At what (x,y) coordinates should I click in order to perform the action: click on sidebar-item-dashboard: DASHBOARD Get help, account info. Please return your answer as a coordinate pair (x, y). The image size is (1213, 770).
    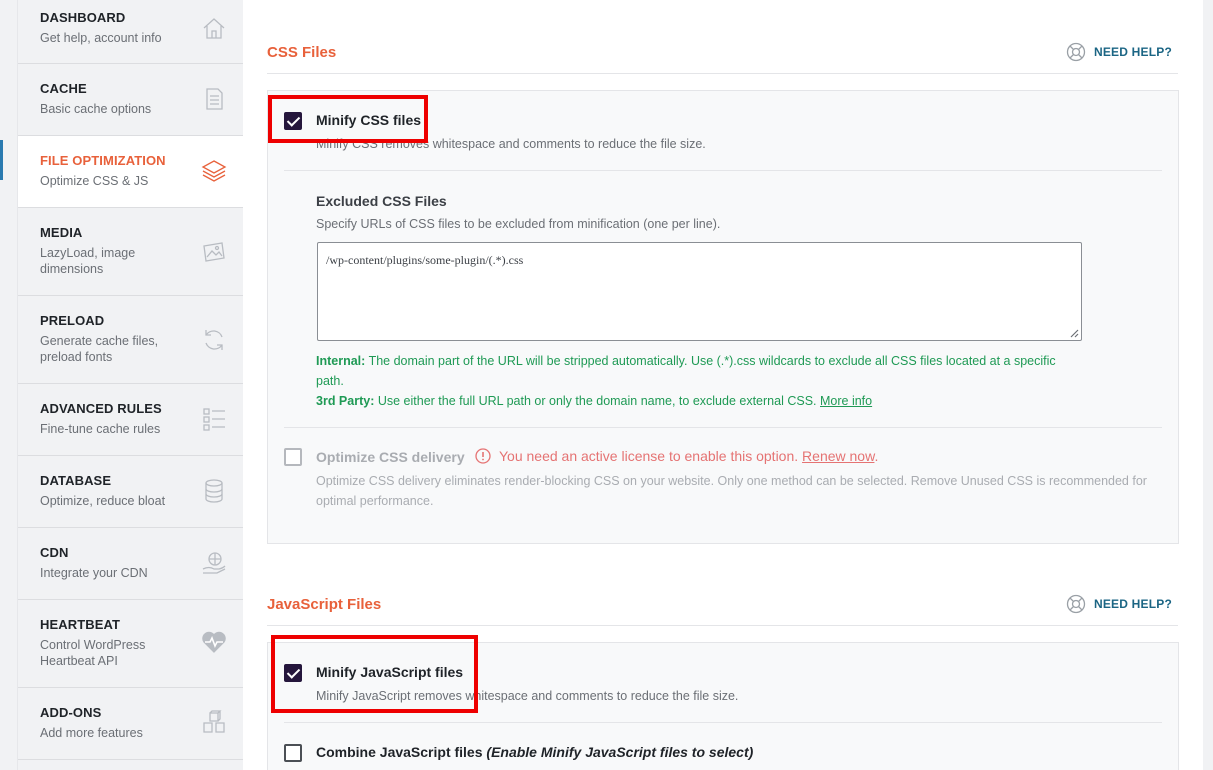
    Looking at the image, I should click on (130, 32).